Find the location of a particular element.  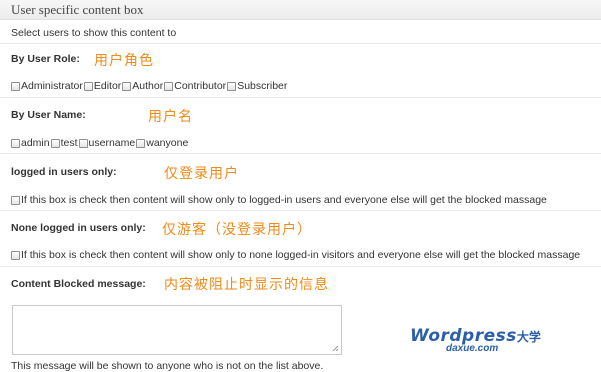

role-note: 用户角色 is located at coordinates (124, 60).